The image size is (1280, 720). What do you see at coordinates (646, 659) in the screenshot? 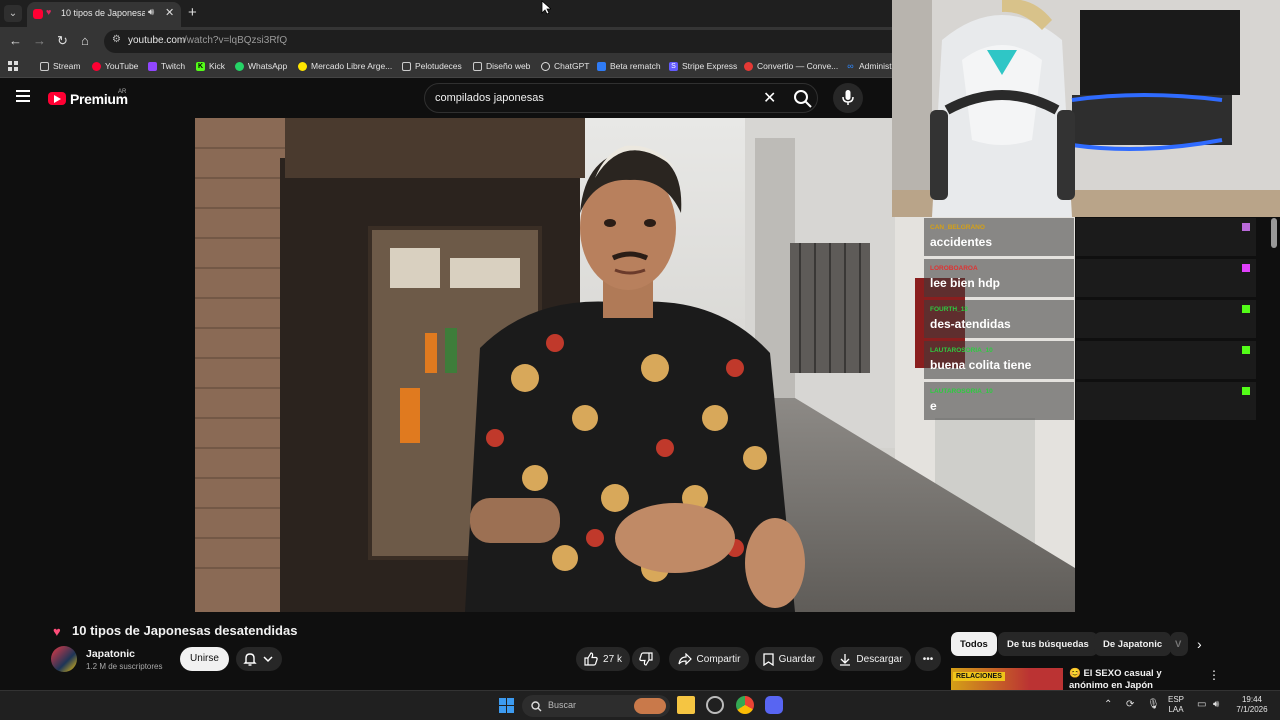
I see `dislike-button` at bounding box center [646, 659].